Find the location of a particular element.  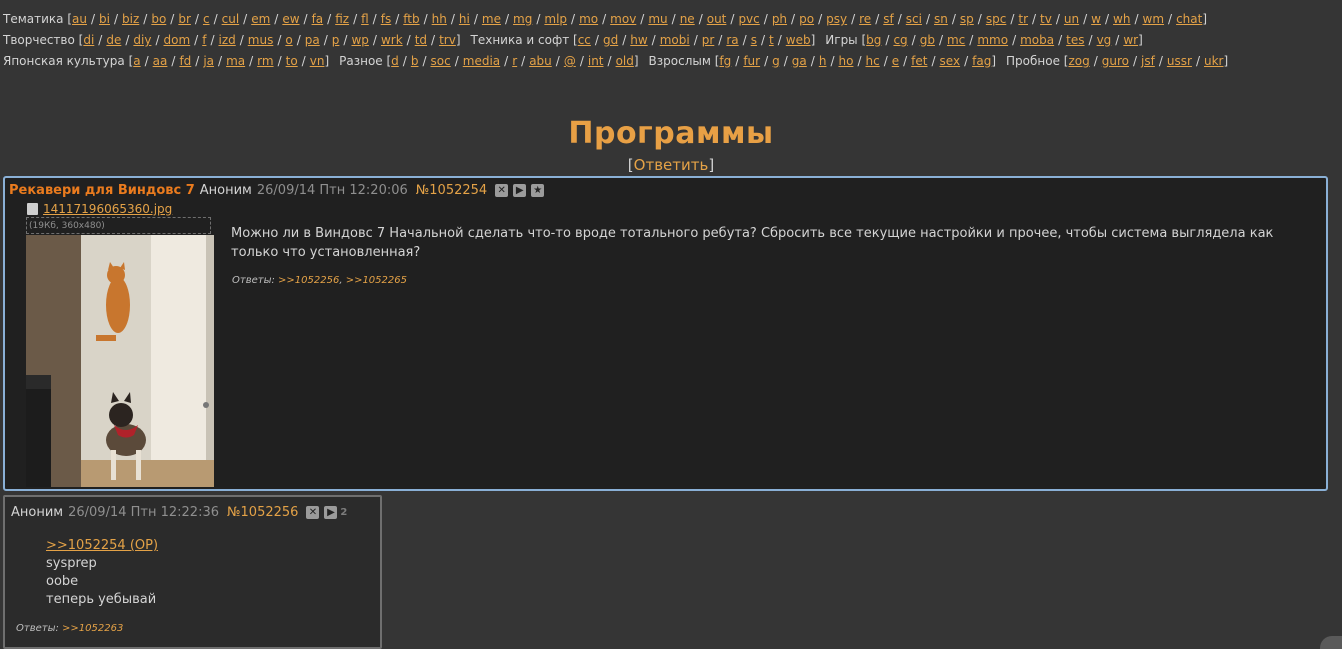

board-link: mmo is located at coordinates (992, 40).